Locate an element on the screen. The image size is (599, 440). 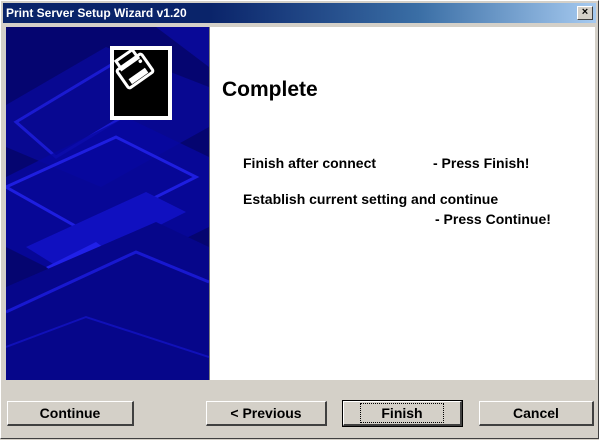
printer-logo is located at coordinates (141, 83).